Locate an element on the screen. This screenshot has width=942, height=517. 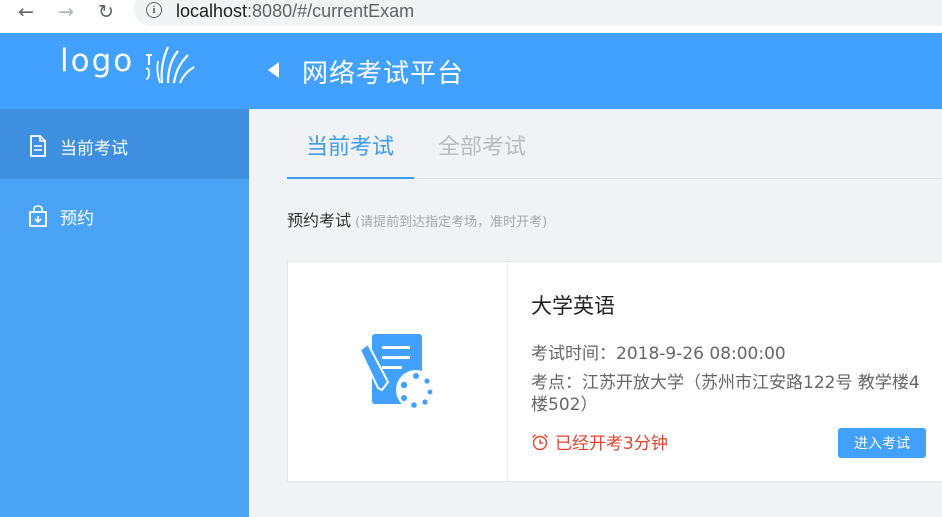
collapse-sidebar-icon is located at coordinates (273, 70).